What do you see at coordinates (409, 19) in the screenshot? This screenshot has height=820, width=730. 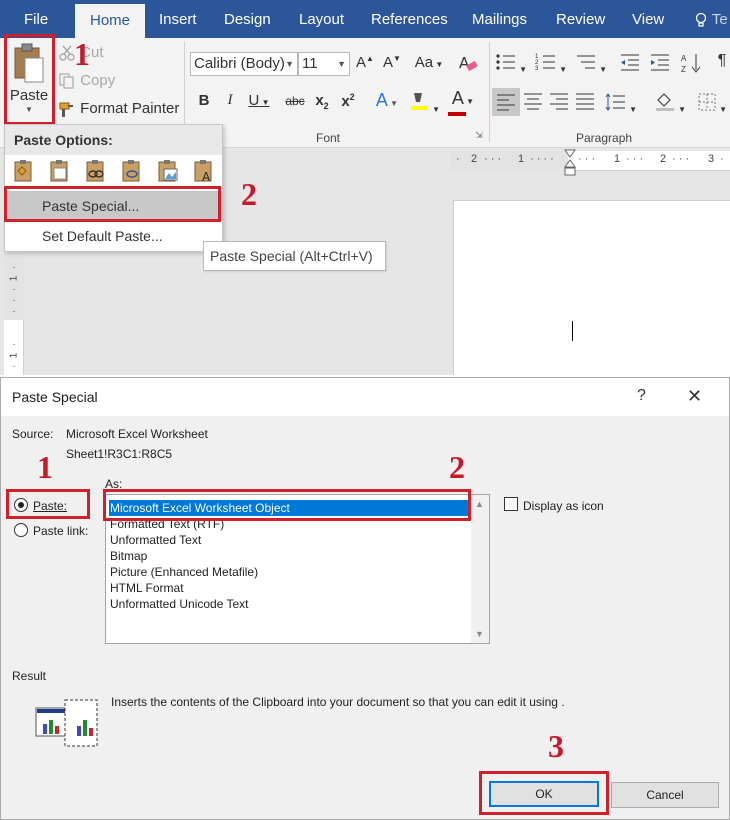 I see `tab-references: References` at bounding box center [409, 19].